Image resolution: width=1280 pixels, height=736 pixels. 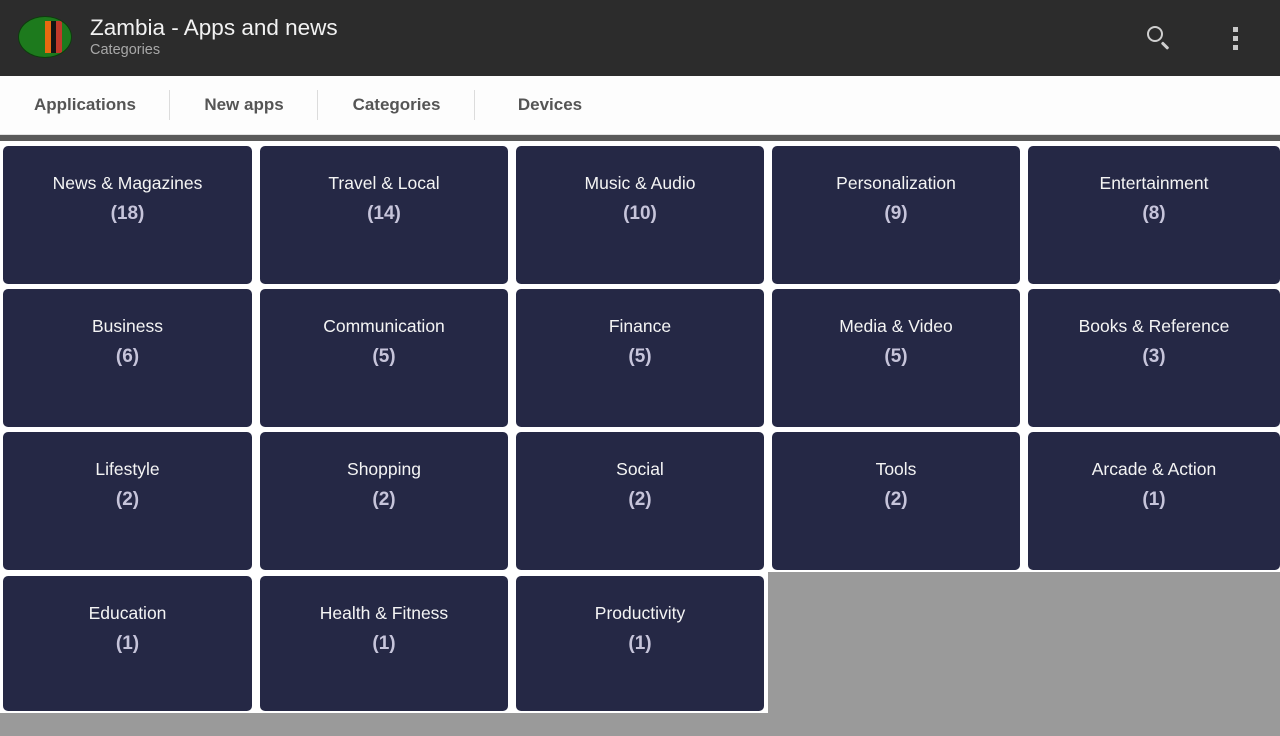 What do you see at coordinates (384, 613) in the screenshot?
I see `category-card-label: Health & Fitness` at bounding box center [384, 613].